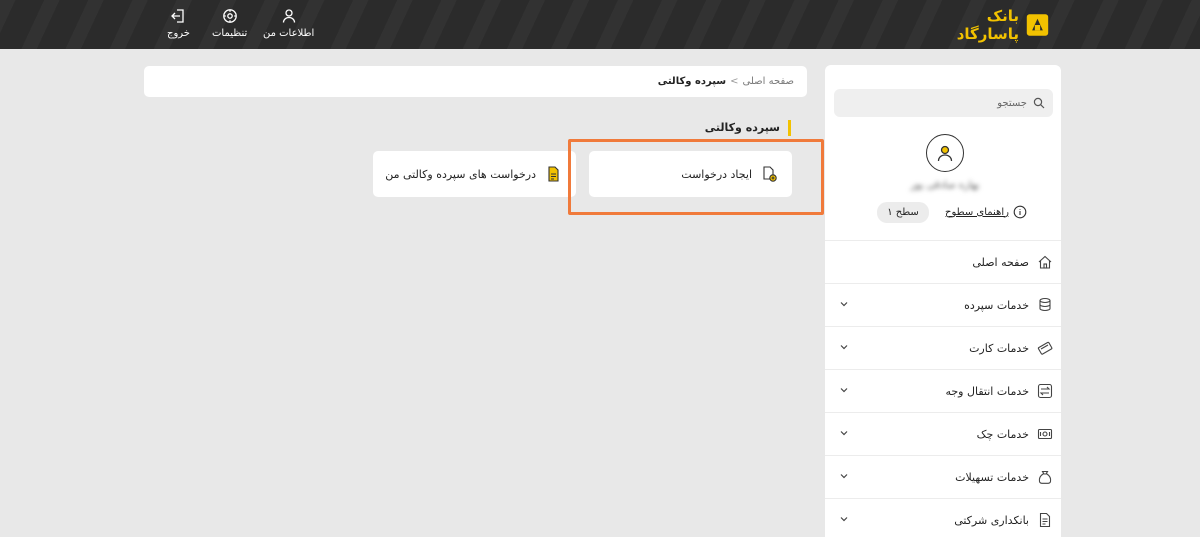 Image resolution: width=1200 pixels, height=537 pixels. Describe the element at coordinates (1000, 262) in the screenshot. I see `sidebar-item-label: صفحه اصلی` at that location.